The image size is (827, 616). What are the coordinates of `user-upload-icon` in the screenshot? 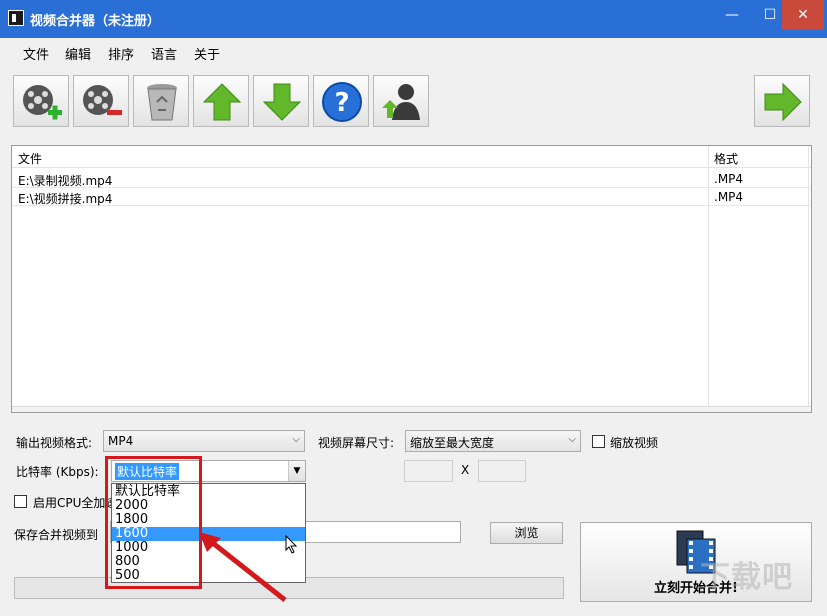 It's located at (401, 102).